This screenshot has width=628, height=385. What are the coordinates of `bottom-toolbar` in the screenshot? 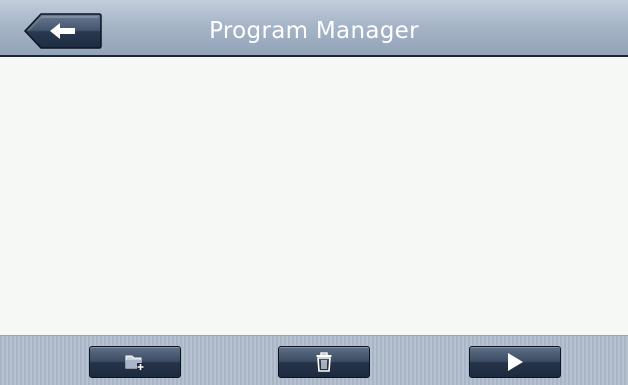 It's located at (314, 360).